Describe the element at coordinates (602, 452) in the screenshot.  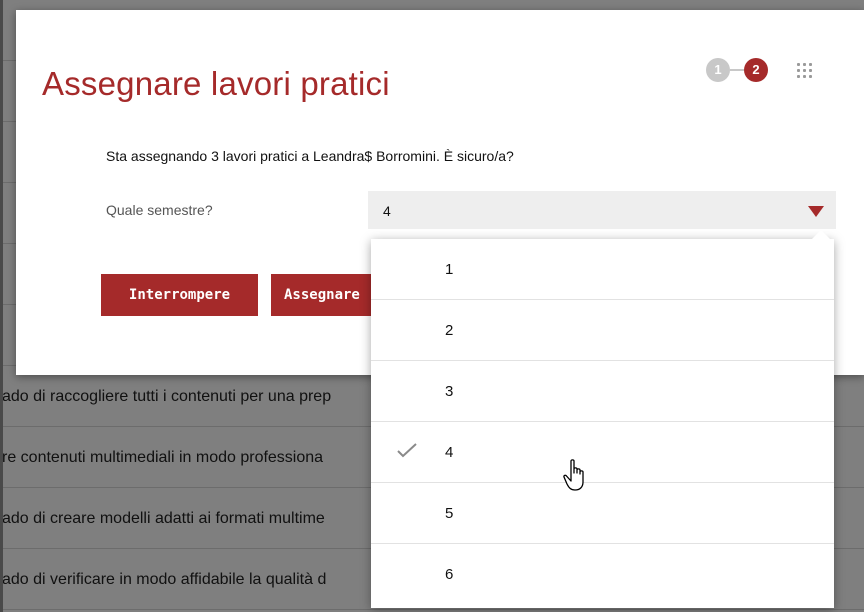
I see `menu-option-4: 4` at that location.